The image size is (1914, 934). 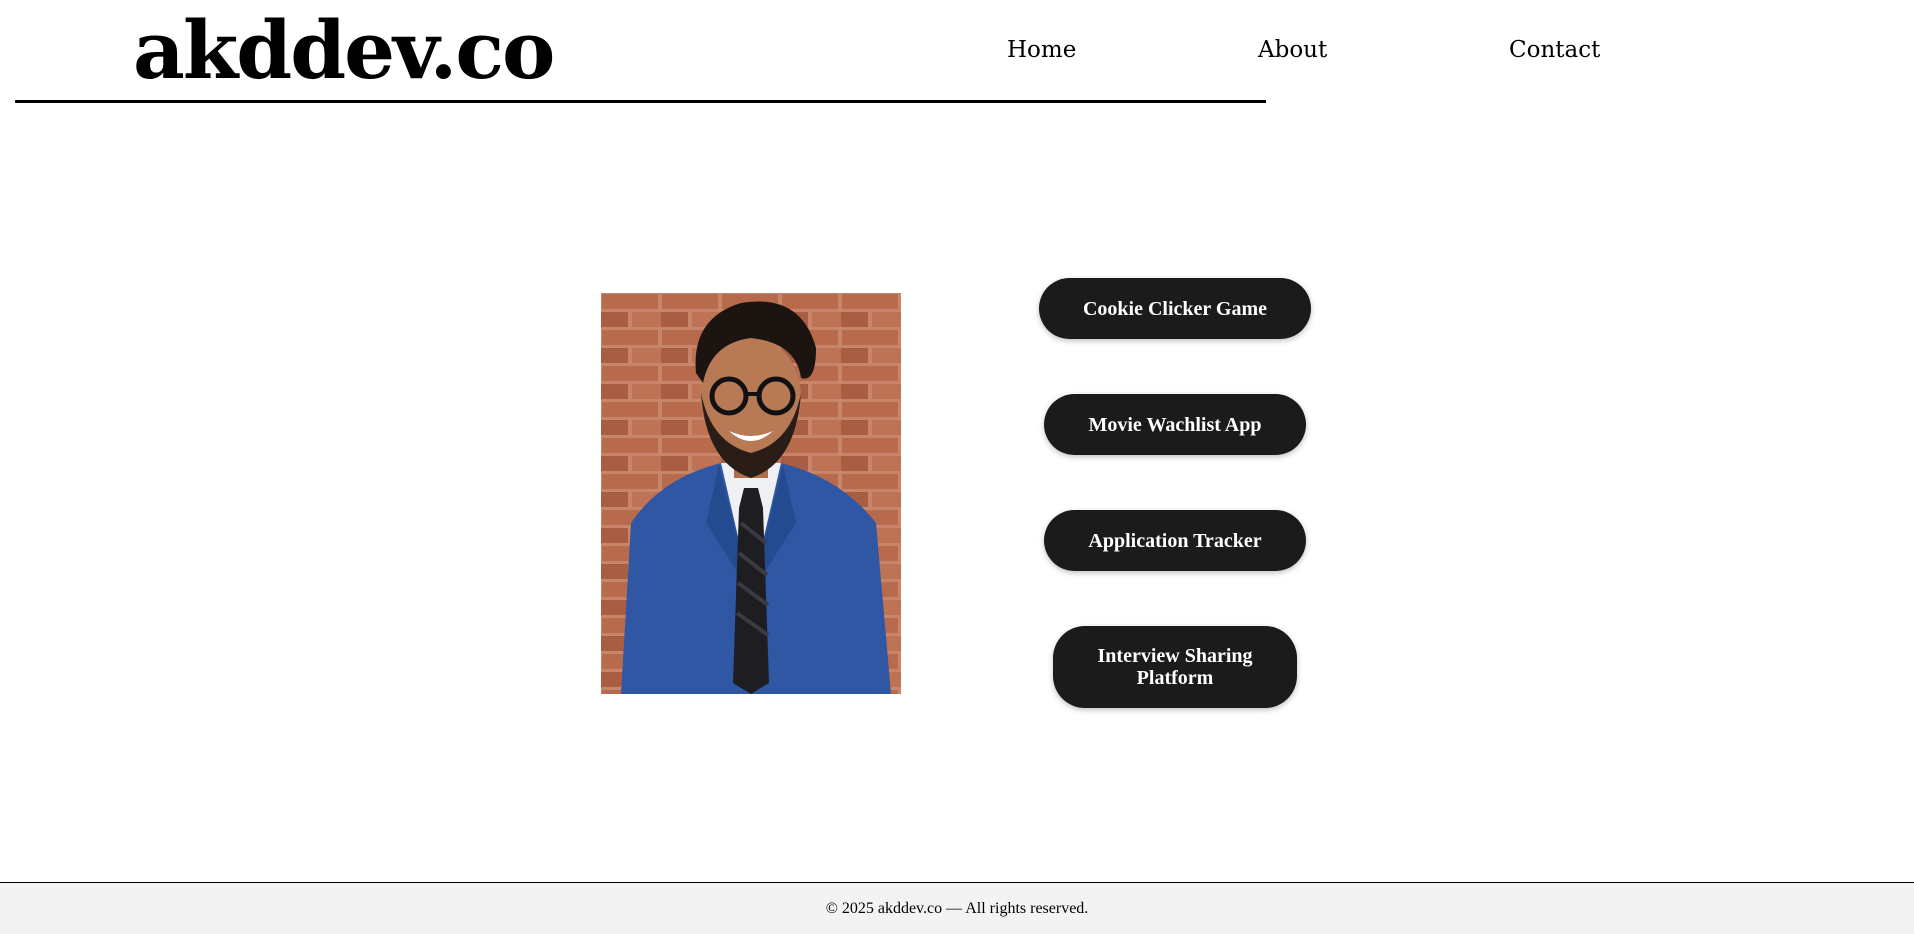 I want to click on site-logo: akddev.co, so click(x=344, y=50).